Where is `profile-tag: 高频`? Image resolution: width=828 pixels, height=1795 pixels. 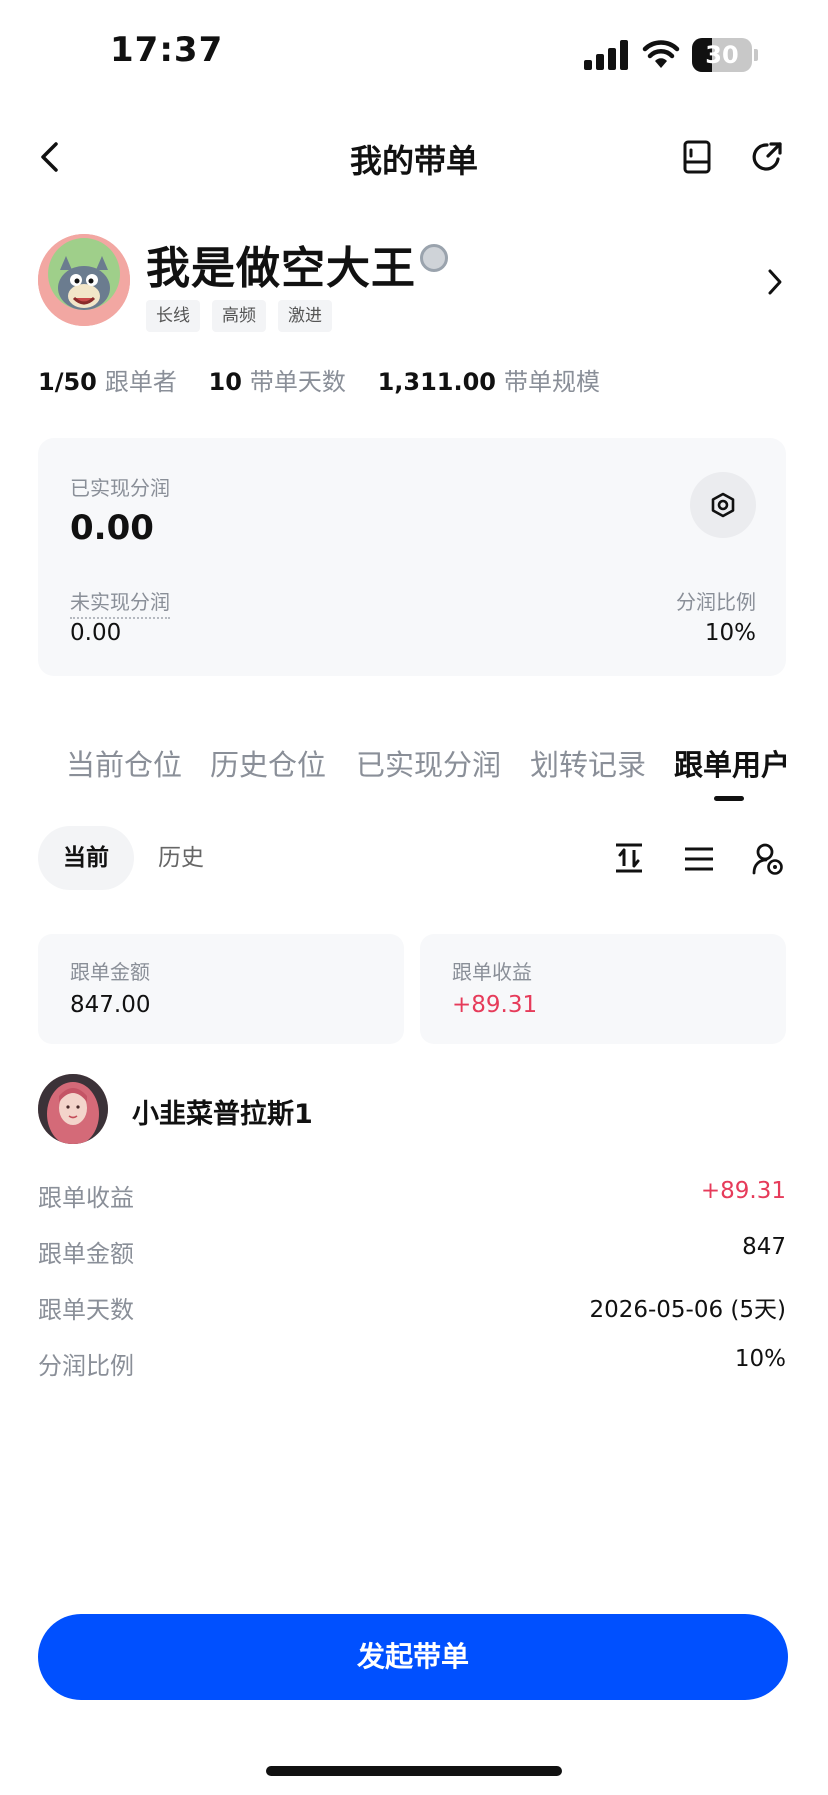 profile-tag: 高频 is located at coordinates (239, 316).